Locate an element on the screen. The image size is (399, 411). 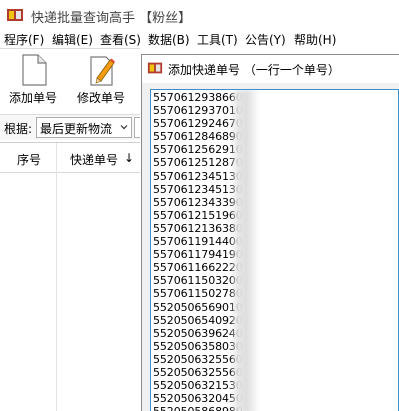
dialog-title: 添加快递单号 （一行一个单号） is located at coordinates (254, 70).